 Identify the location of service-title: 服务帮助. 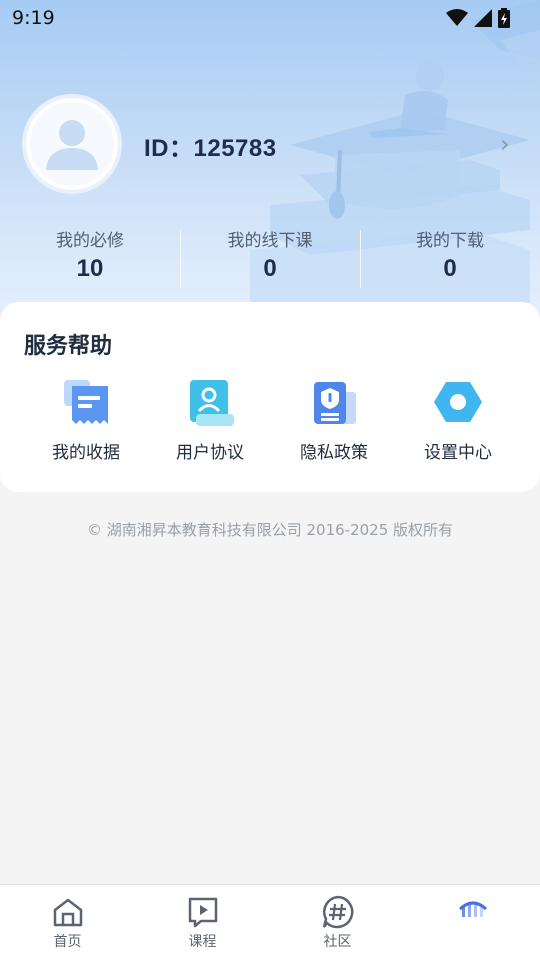
(68, 346).